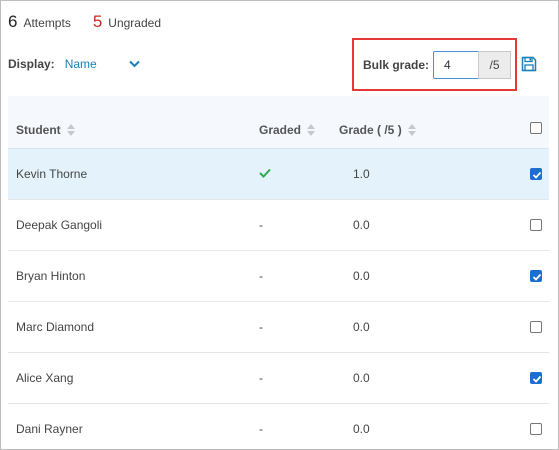 Image resolution: width=559 pixels, height=450 pixels. I want to click on display-control: Display: Name, so click(74, 64).